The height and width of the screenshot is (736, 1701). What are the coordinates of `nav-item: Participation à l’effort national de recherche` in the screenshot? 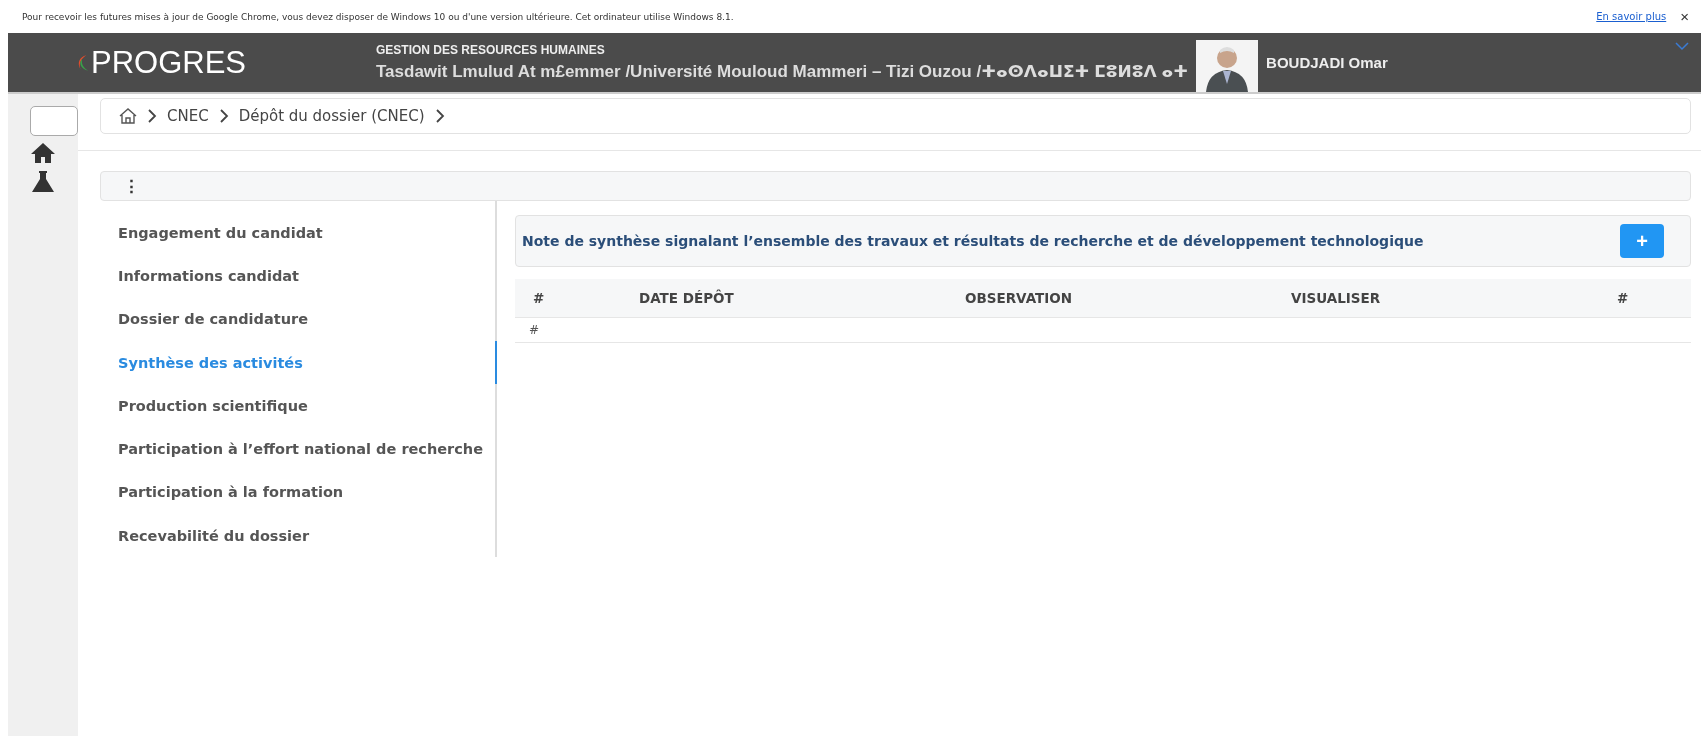 It's located at (298, 449).